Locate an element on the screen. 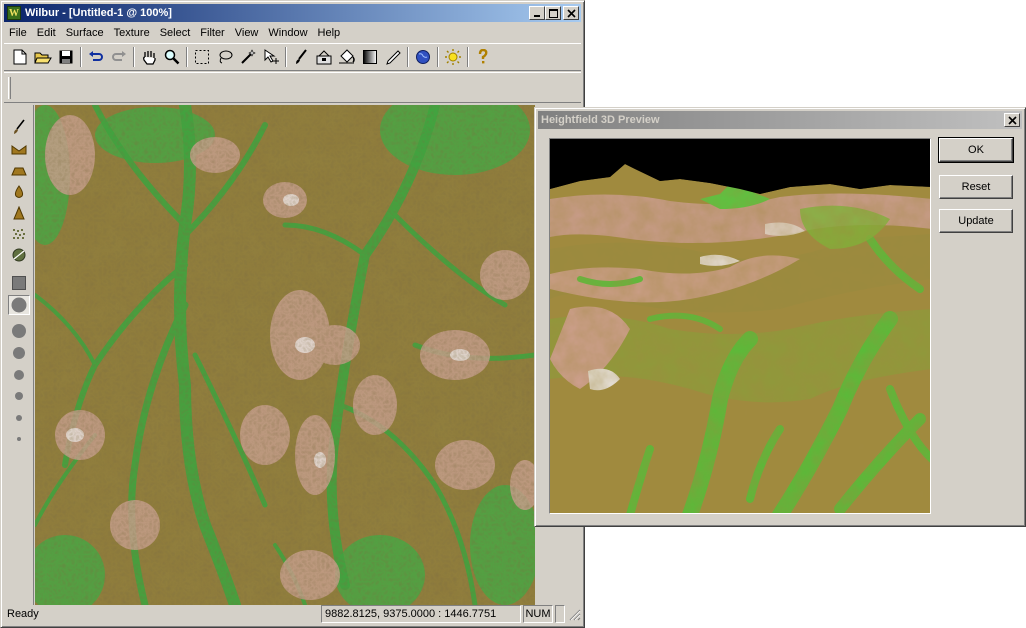  menu-edit: Edit is located at coordinates (46, 33).